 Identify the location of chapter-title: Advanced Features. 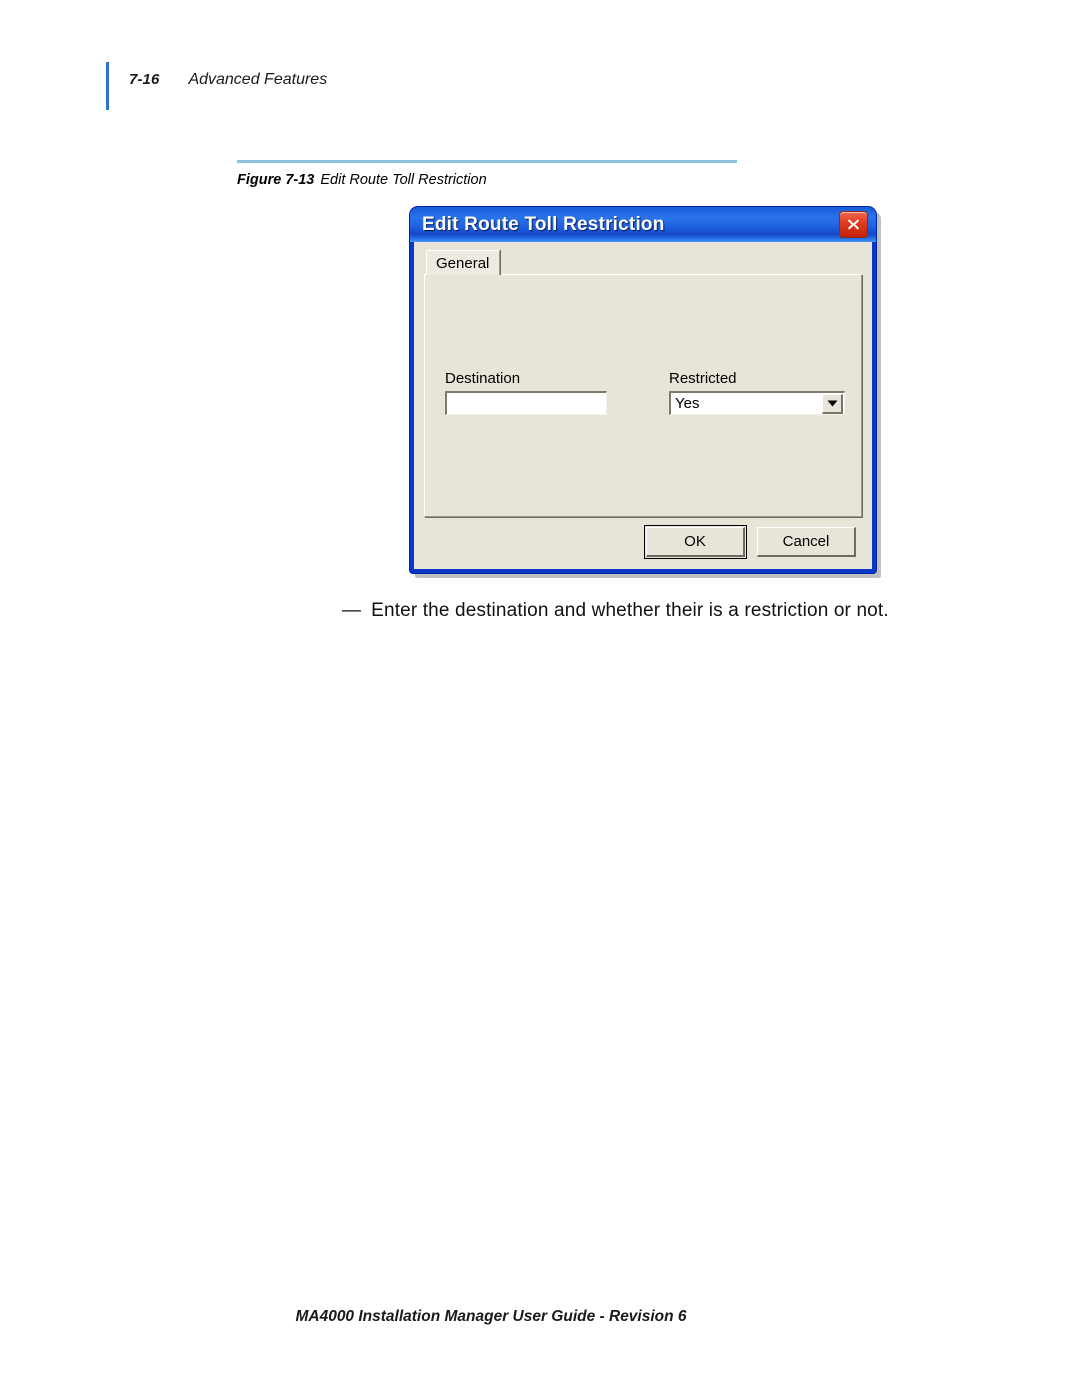
(258, 79).